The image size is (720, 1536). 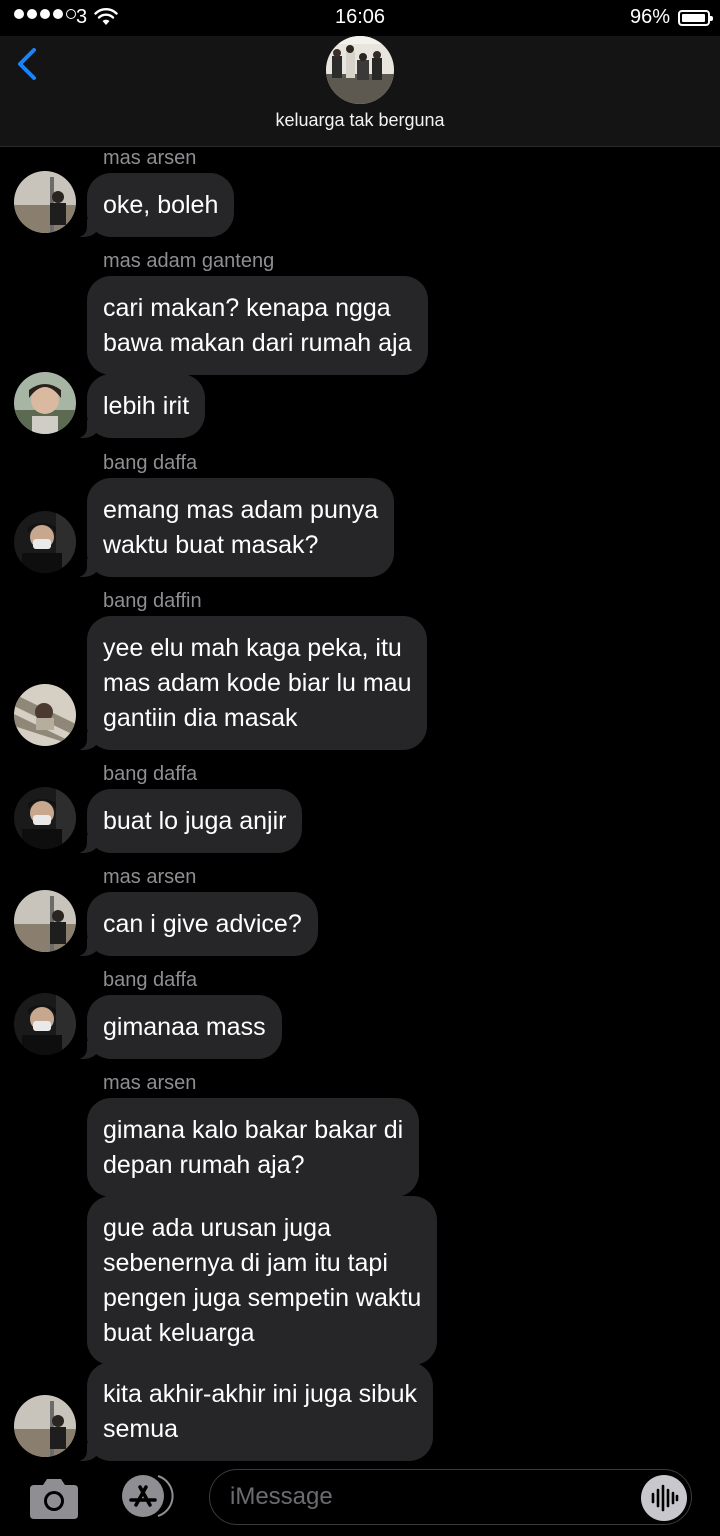 I want to click on compose-bar, so click(x=360, y=1499).